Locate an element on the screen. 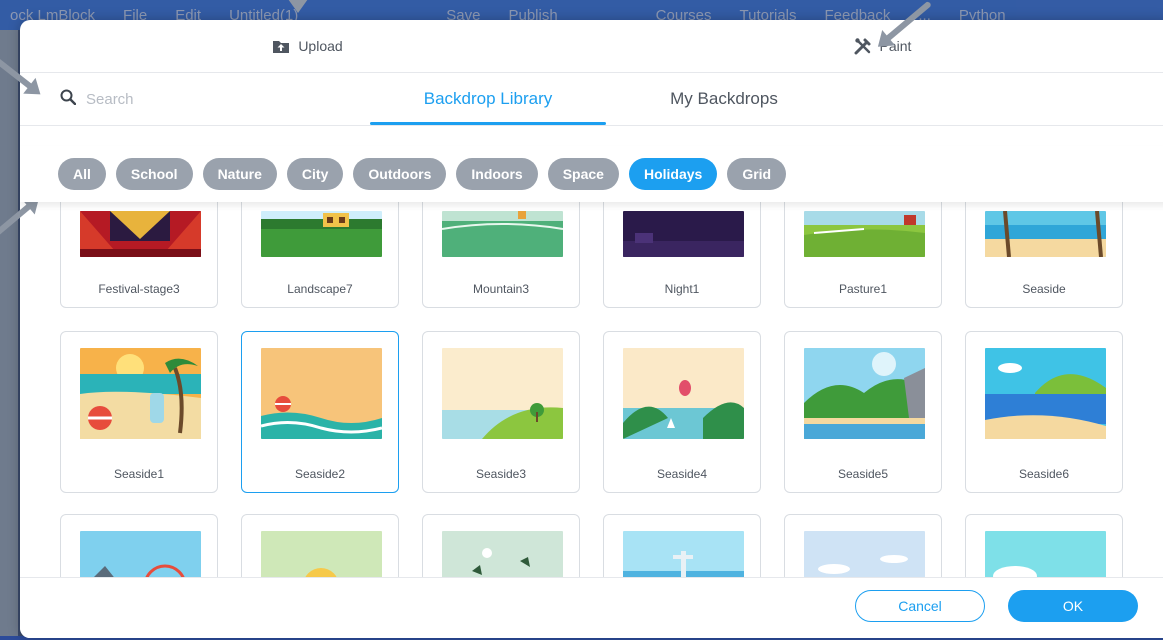 This screenshot has height=640, width=1163. backdrop-card: Seaside4 is located at coordinates (682, 412).